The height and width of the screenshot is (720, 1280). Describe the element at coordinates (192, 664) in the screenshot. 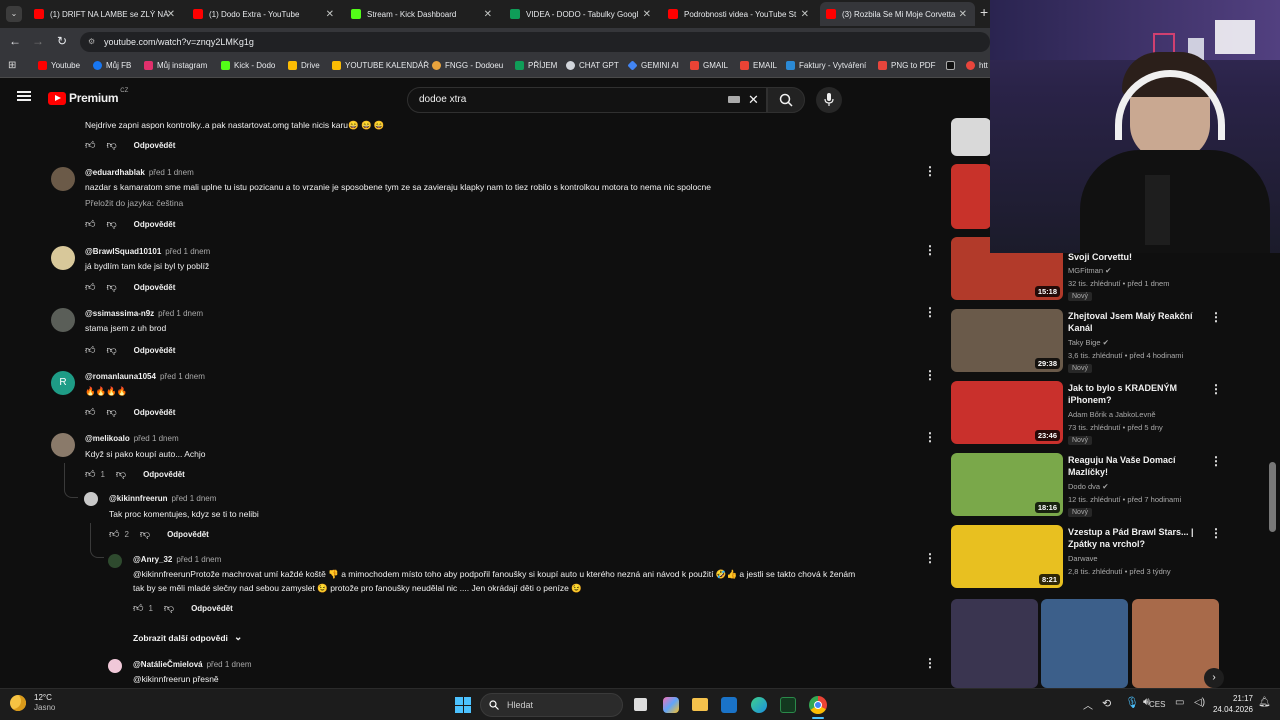

I see `reply-author: @NatálieČmielová před 1 dnem` at that location.